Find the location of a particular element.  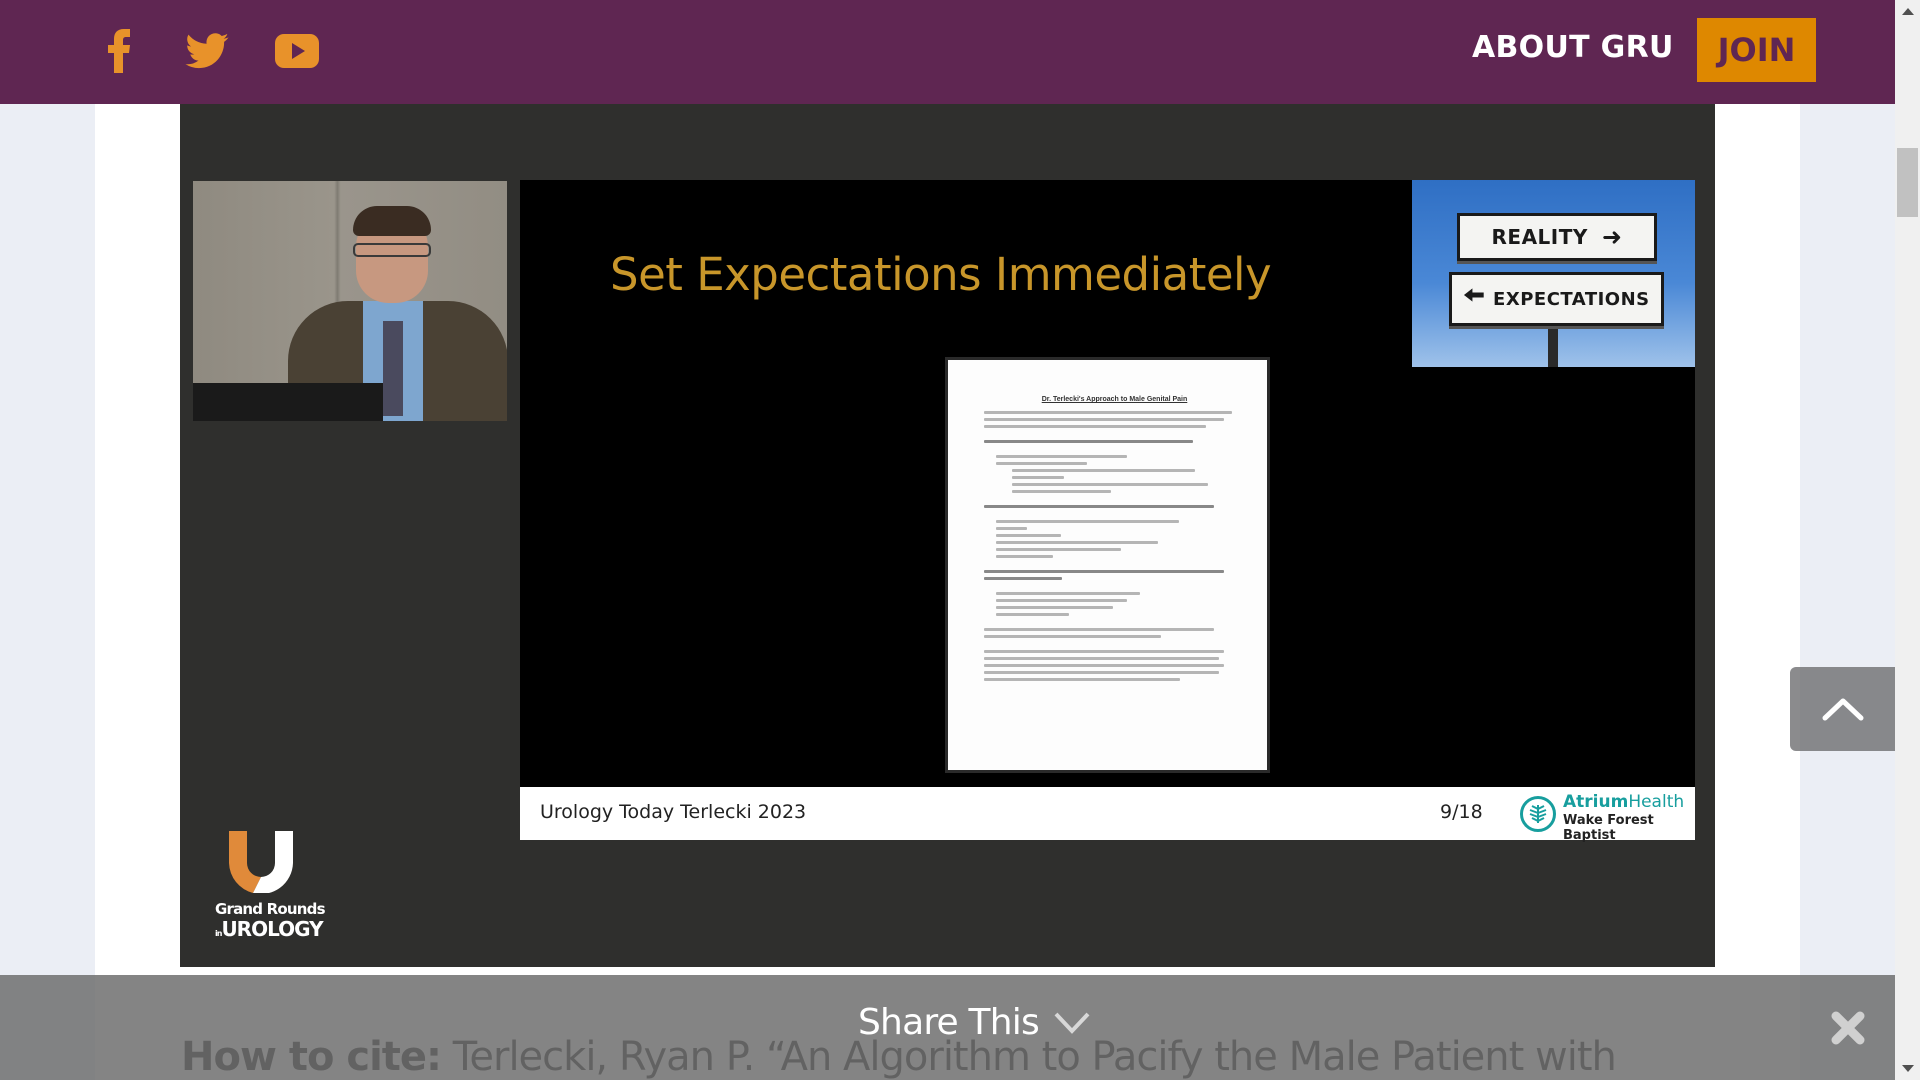

sign-expectations: 🠨 EXPECTATIONS is located at coordinates (1556, 299).